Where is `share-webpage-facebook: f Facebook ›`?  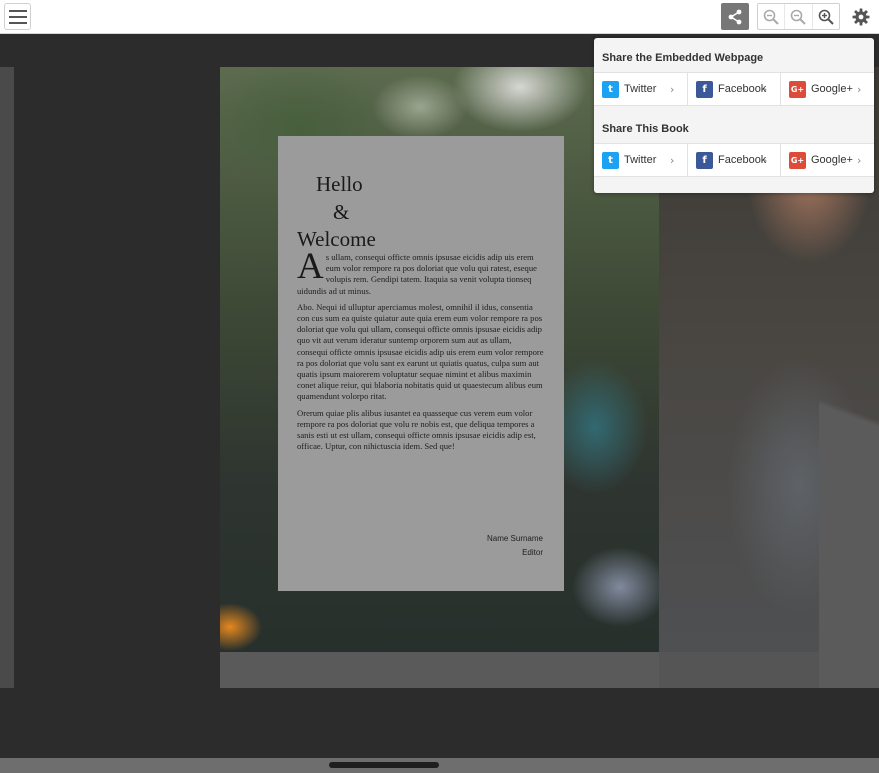
share-webpage-facebook: f Facebook › is located at coordinates (733, 89).